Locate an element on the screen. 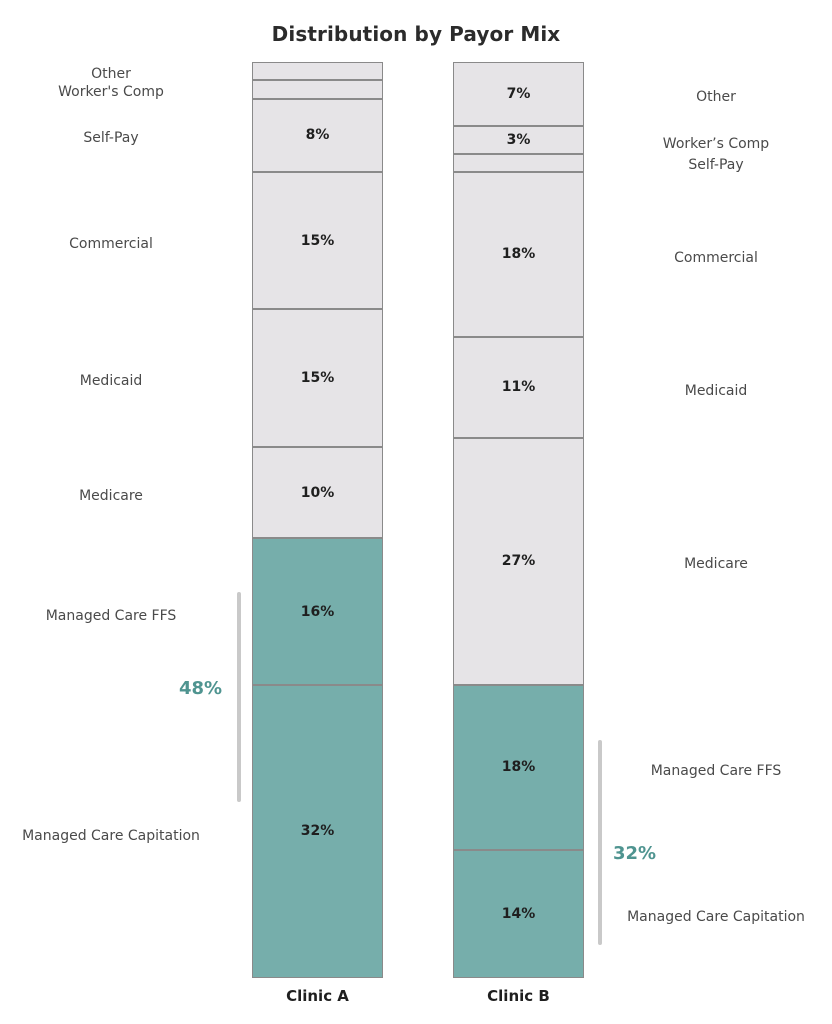  bar-segment: 27% is located at coordinates (518, 561).